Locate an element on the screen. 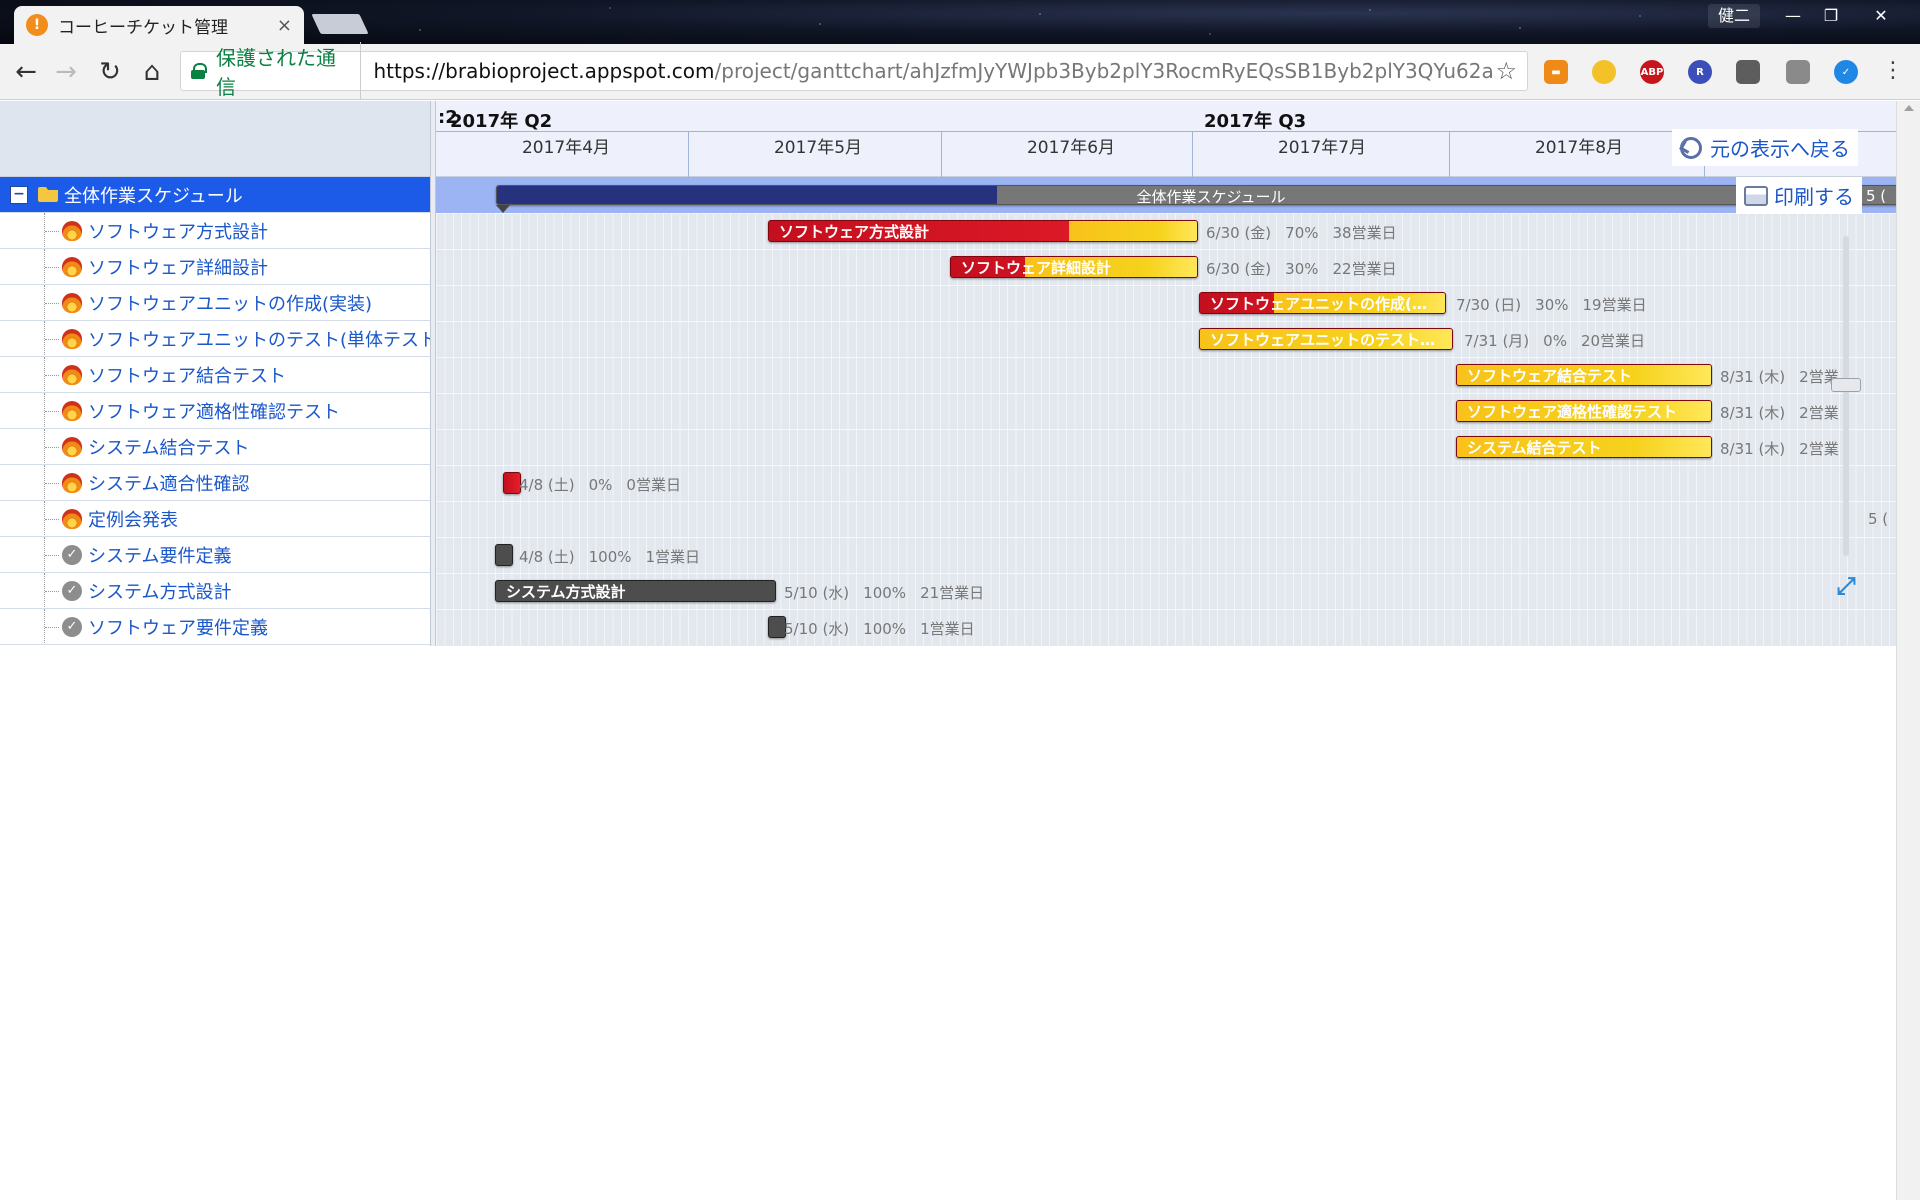 This screenshot has width=1920, height=1200. gantt-bar: システム結合テスト is located at coordinates (1584, 447).